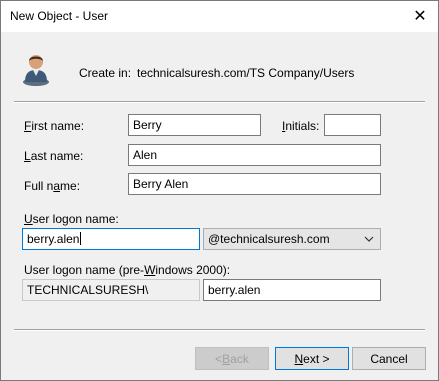  Describe the element at coordinates (269, 239) in the screenshot. I see `domain-select-value: @technicalsuresh.com` at that location.